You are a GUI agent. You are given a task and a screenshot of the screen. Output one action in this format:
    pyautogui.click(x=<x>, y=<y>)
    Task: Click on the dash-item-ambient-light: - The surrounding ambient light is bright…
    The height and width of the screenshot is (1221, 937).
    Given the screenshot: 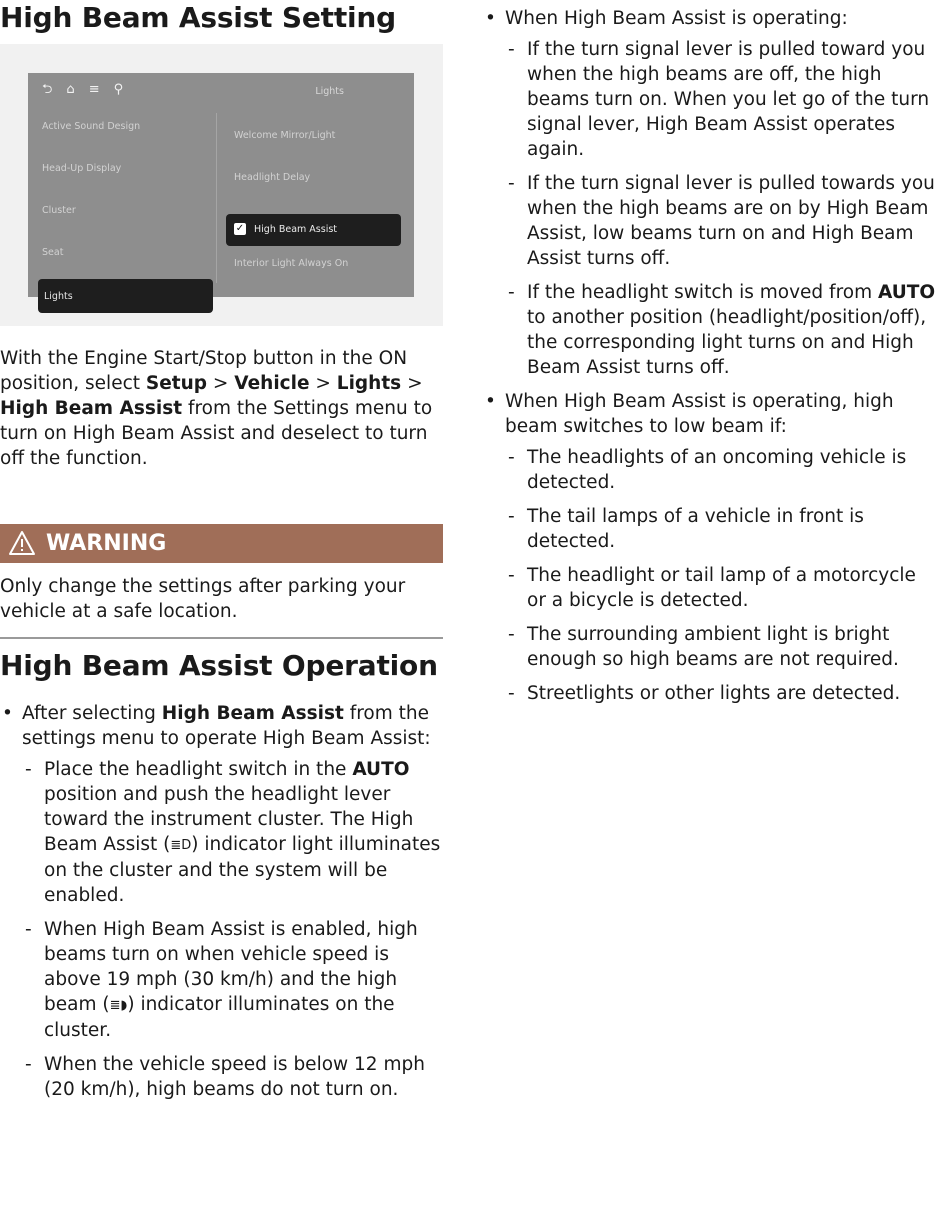 What is the action you would take?
    pyautogui.click(x=703, y=647)
    